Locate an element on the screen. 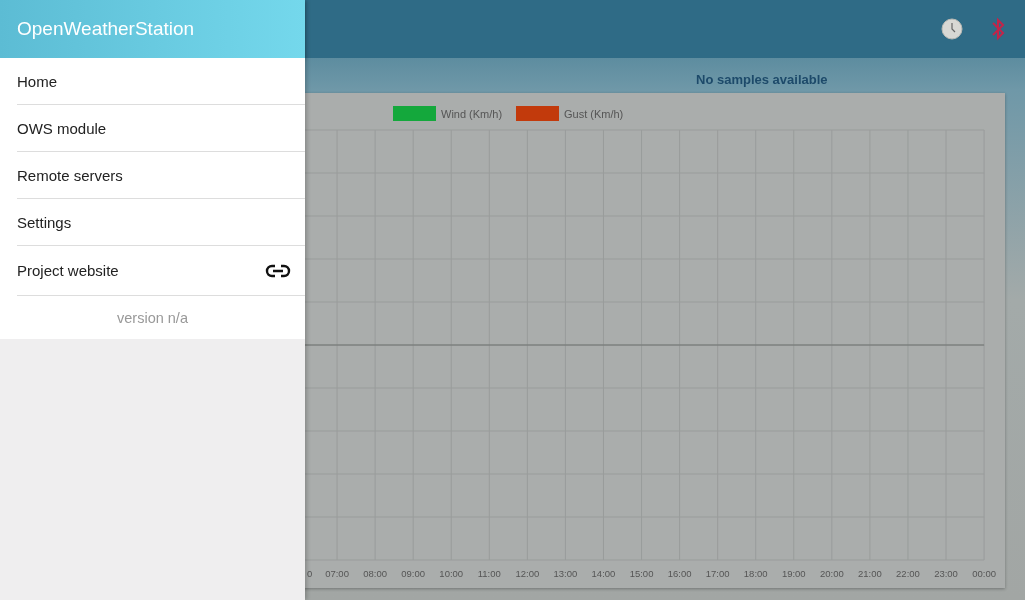 This screenshot has height=600, width=1025. x-axis-label: 08:00 is located at coordinates (375, 573).